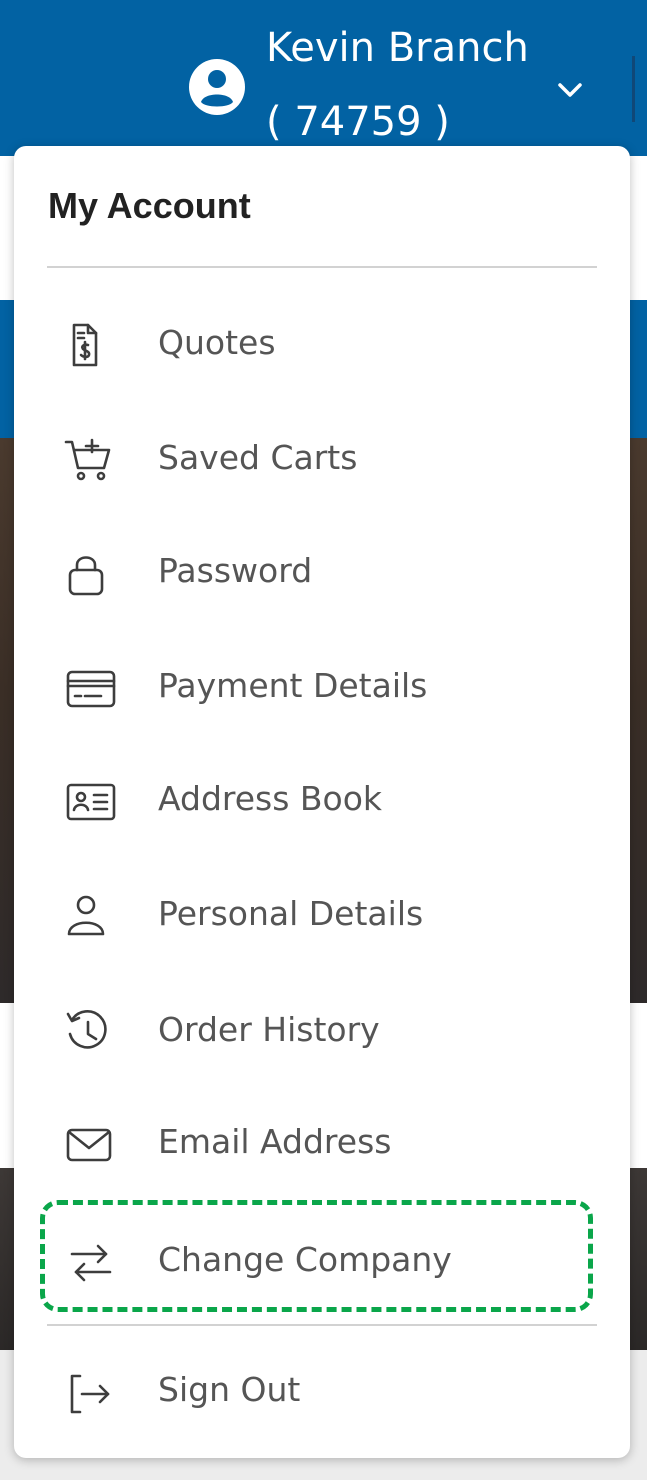 The height and width of the screenshot is (1480, 647). I want to click on chevron-down-icon, so click(570, 90).